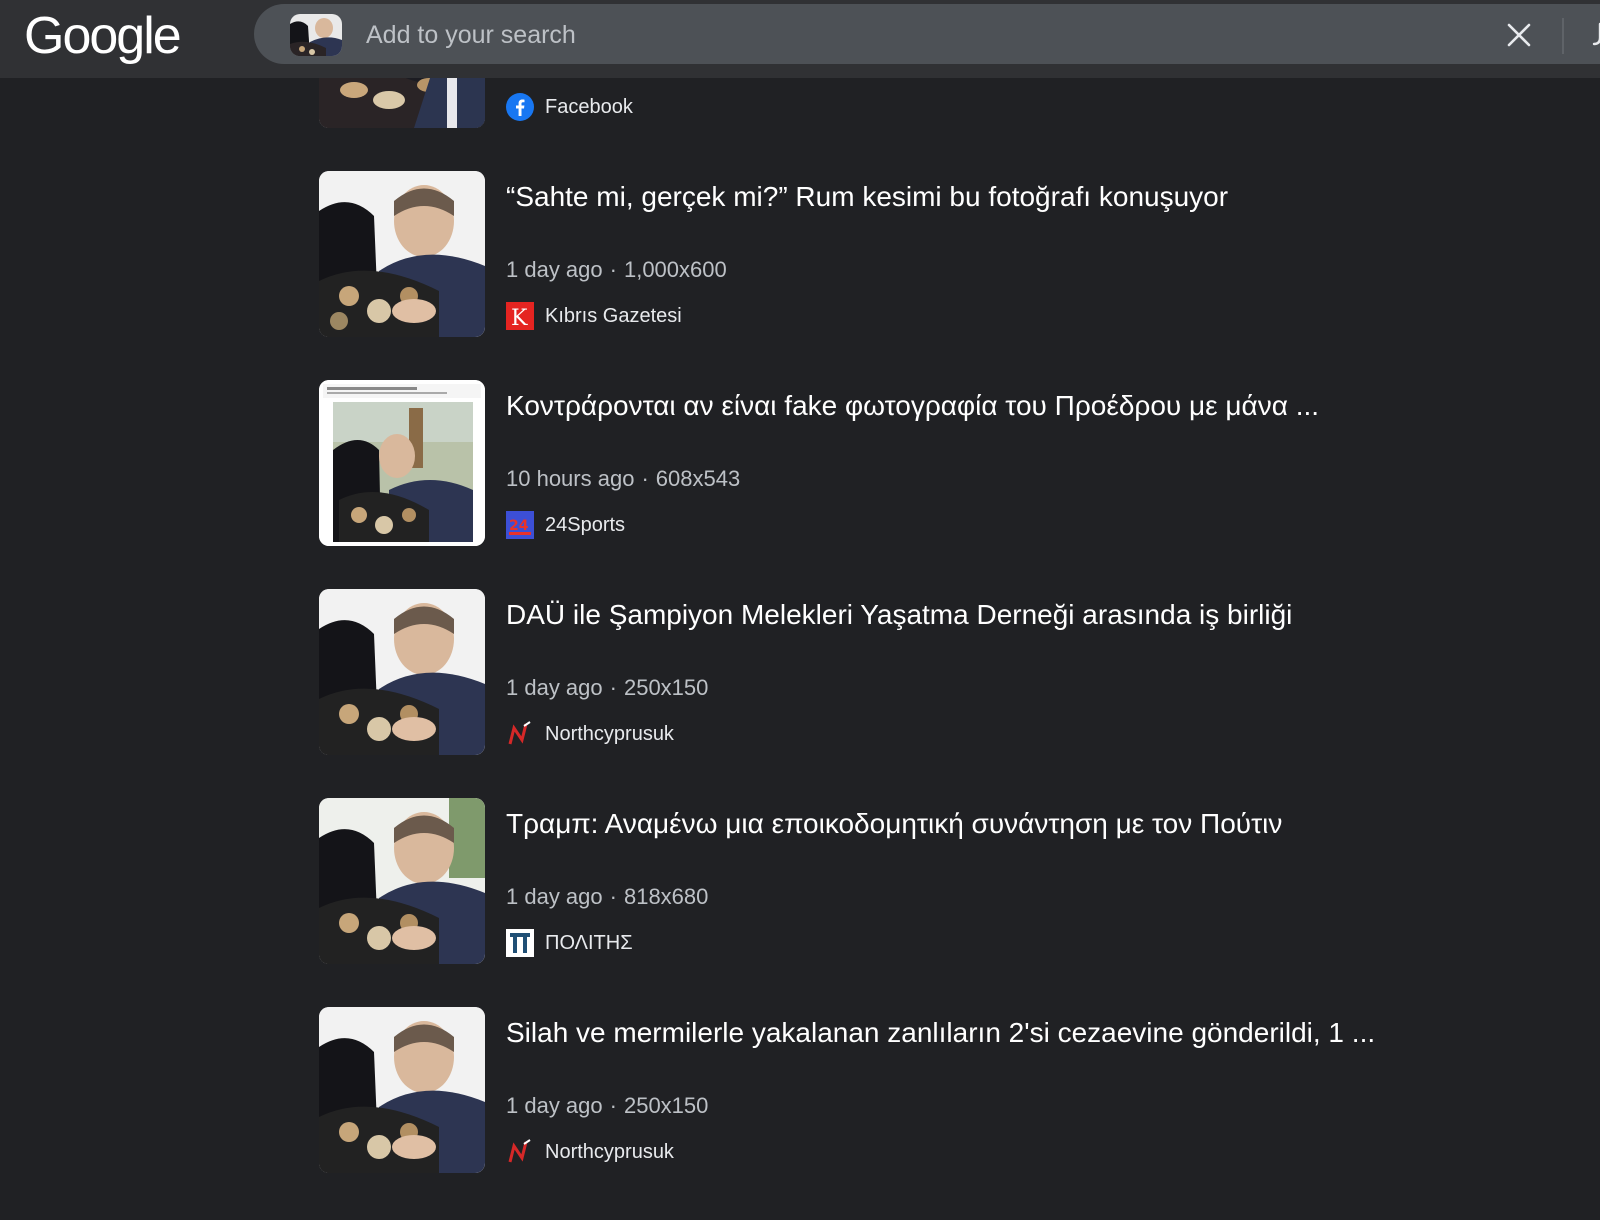  I want to click on result-time: 10 hours ago, so click(570, 478).